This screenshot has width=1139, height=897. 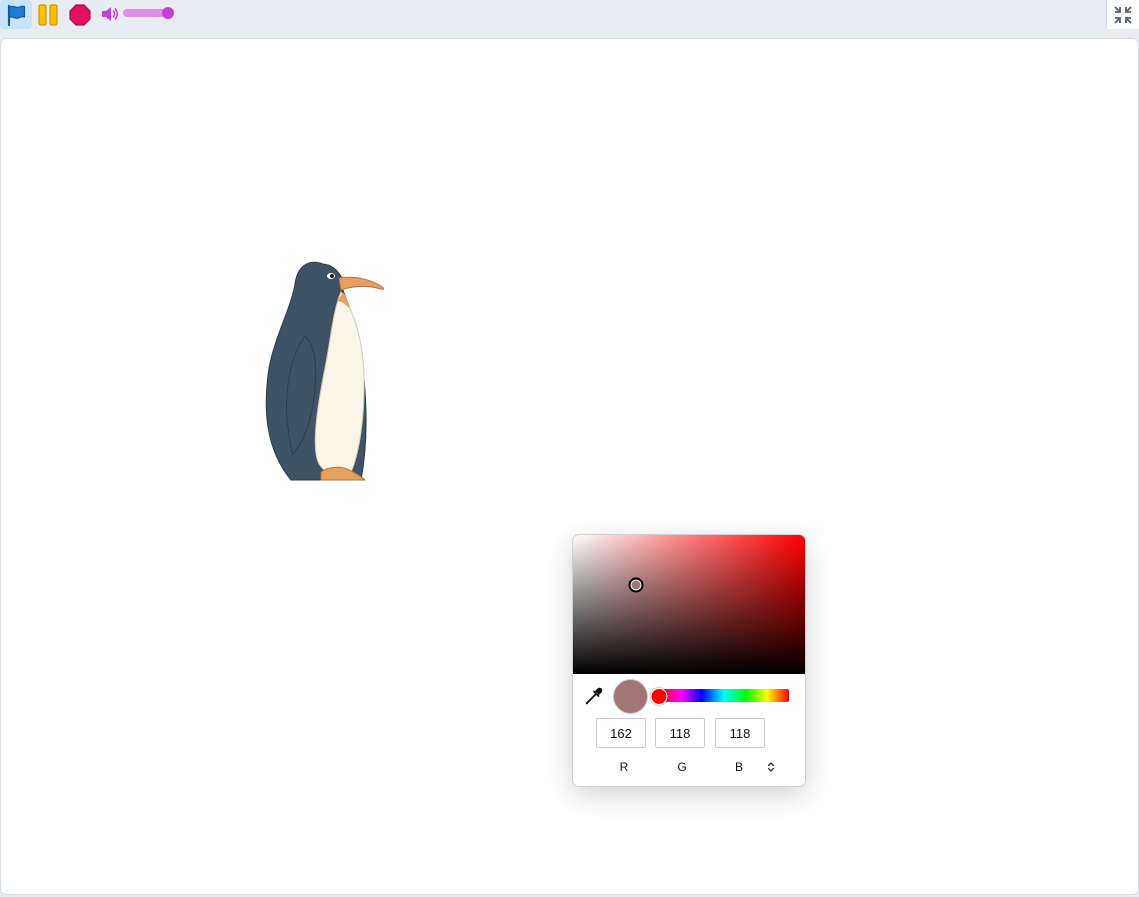 I want to click on stop-icon, so click(x=80, y=14).